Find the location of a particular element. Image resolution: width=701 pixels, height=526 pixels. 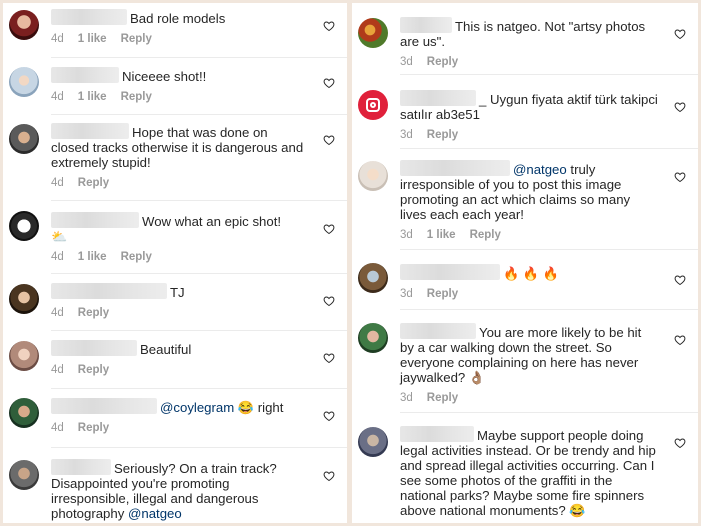

comment-item: @coylegram 😂 right 4d Reply is located at coordinates (175, 418).